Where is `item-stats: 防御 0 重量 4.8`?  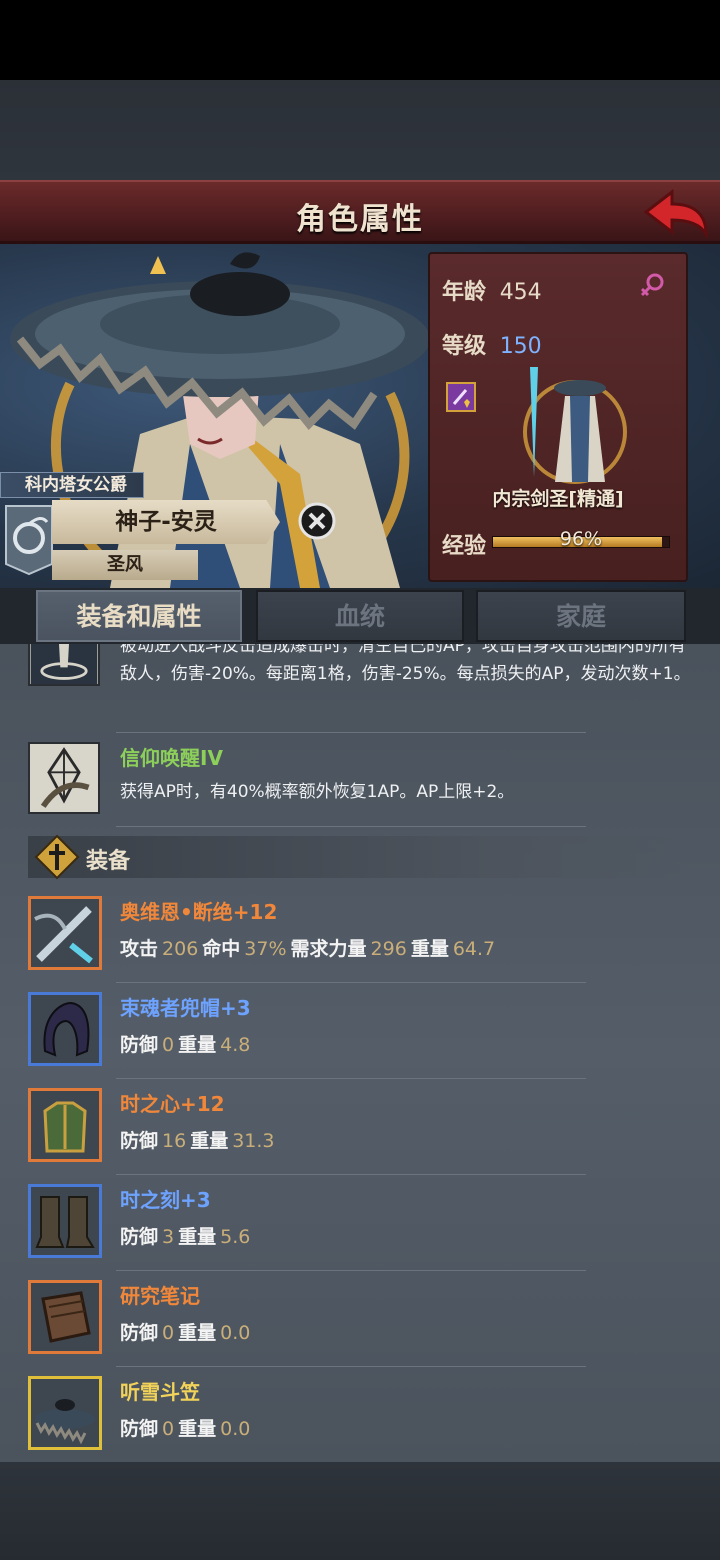
item-stats: 防御 0 重量 4.8 is located at coordinates (187, 1043).